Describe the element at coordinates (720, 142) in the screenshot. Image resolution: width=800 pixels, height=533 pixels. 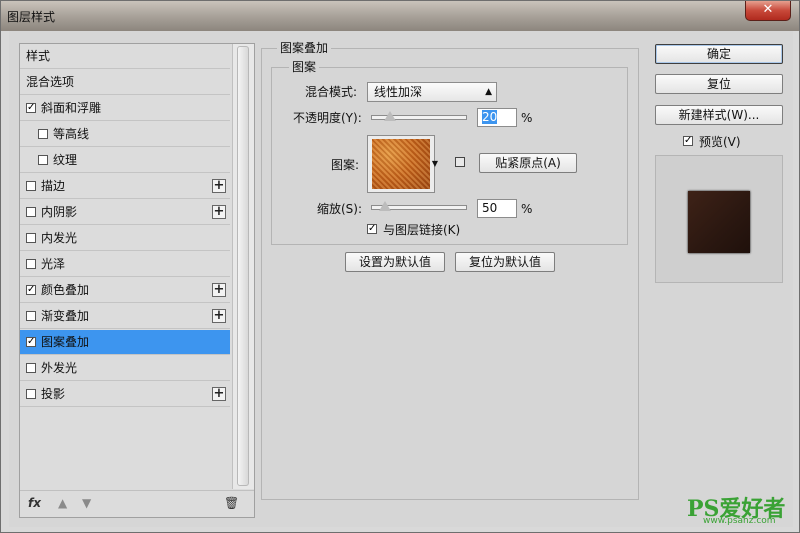
I see `preview-label: 预览(V)` at that location.